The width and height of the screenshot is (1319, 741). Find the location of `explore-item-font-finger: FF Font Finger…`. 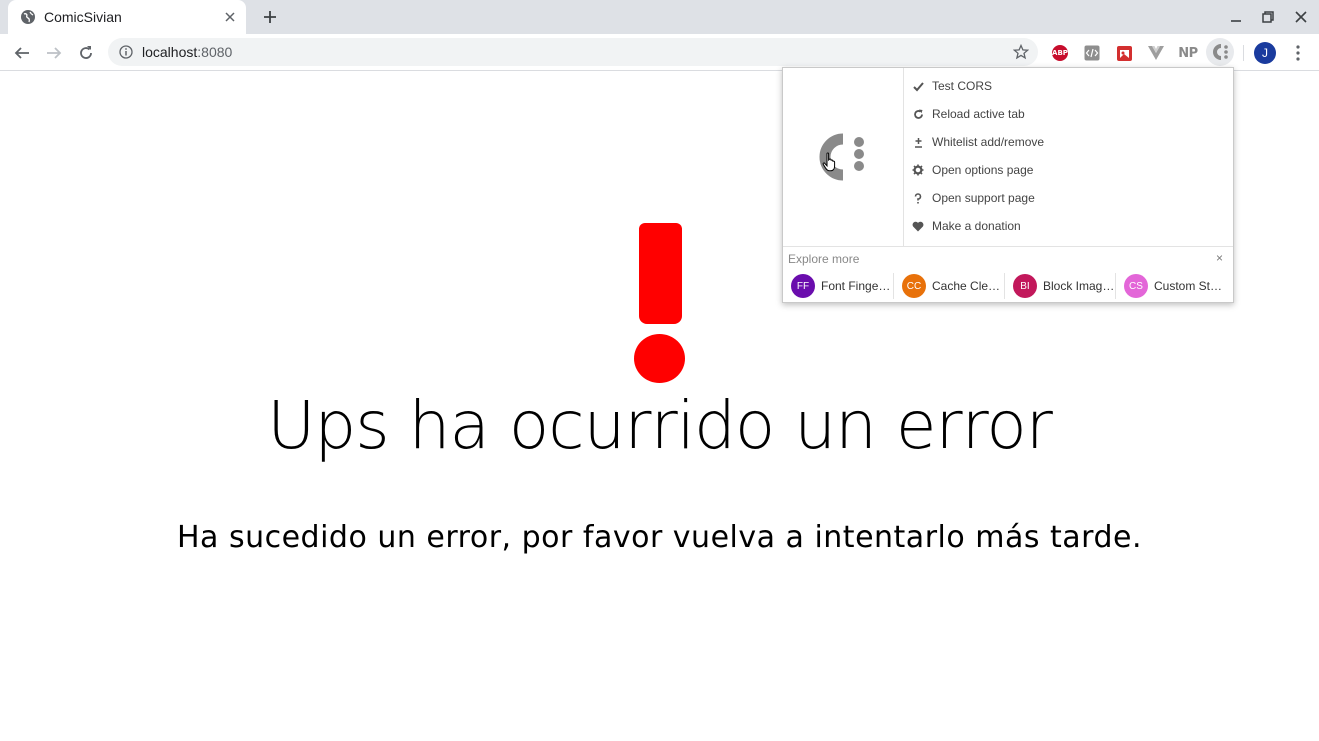

explore-item-font-finger: FF Font Finger… is located at coordinates (838, 286).